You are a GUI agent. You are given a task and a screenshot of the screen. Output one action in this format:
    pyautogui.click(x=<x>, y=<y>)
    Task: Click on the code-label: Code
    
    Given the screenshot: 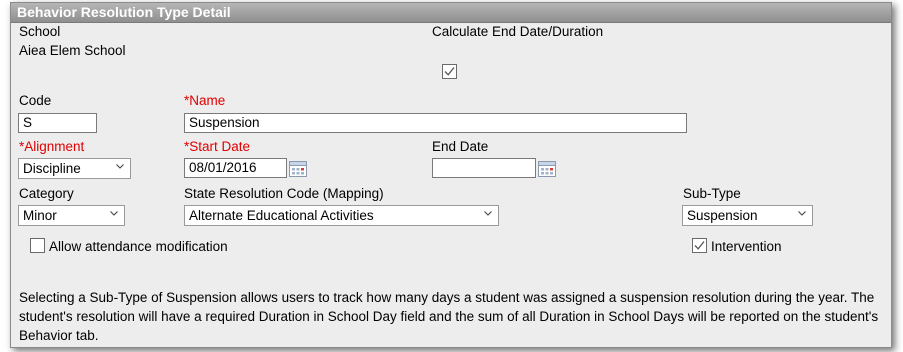 What is the action you would take?
    pyautogui.click(x=35, y=100)
    